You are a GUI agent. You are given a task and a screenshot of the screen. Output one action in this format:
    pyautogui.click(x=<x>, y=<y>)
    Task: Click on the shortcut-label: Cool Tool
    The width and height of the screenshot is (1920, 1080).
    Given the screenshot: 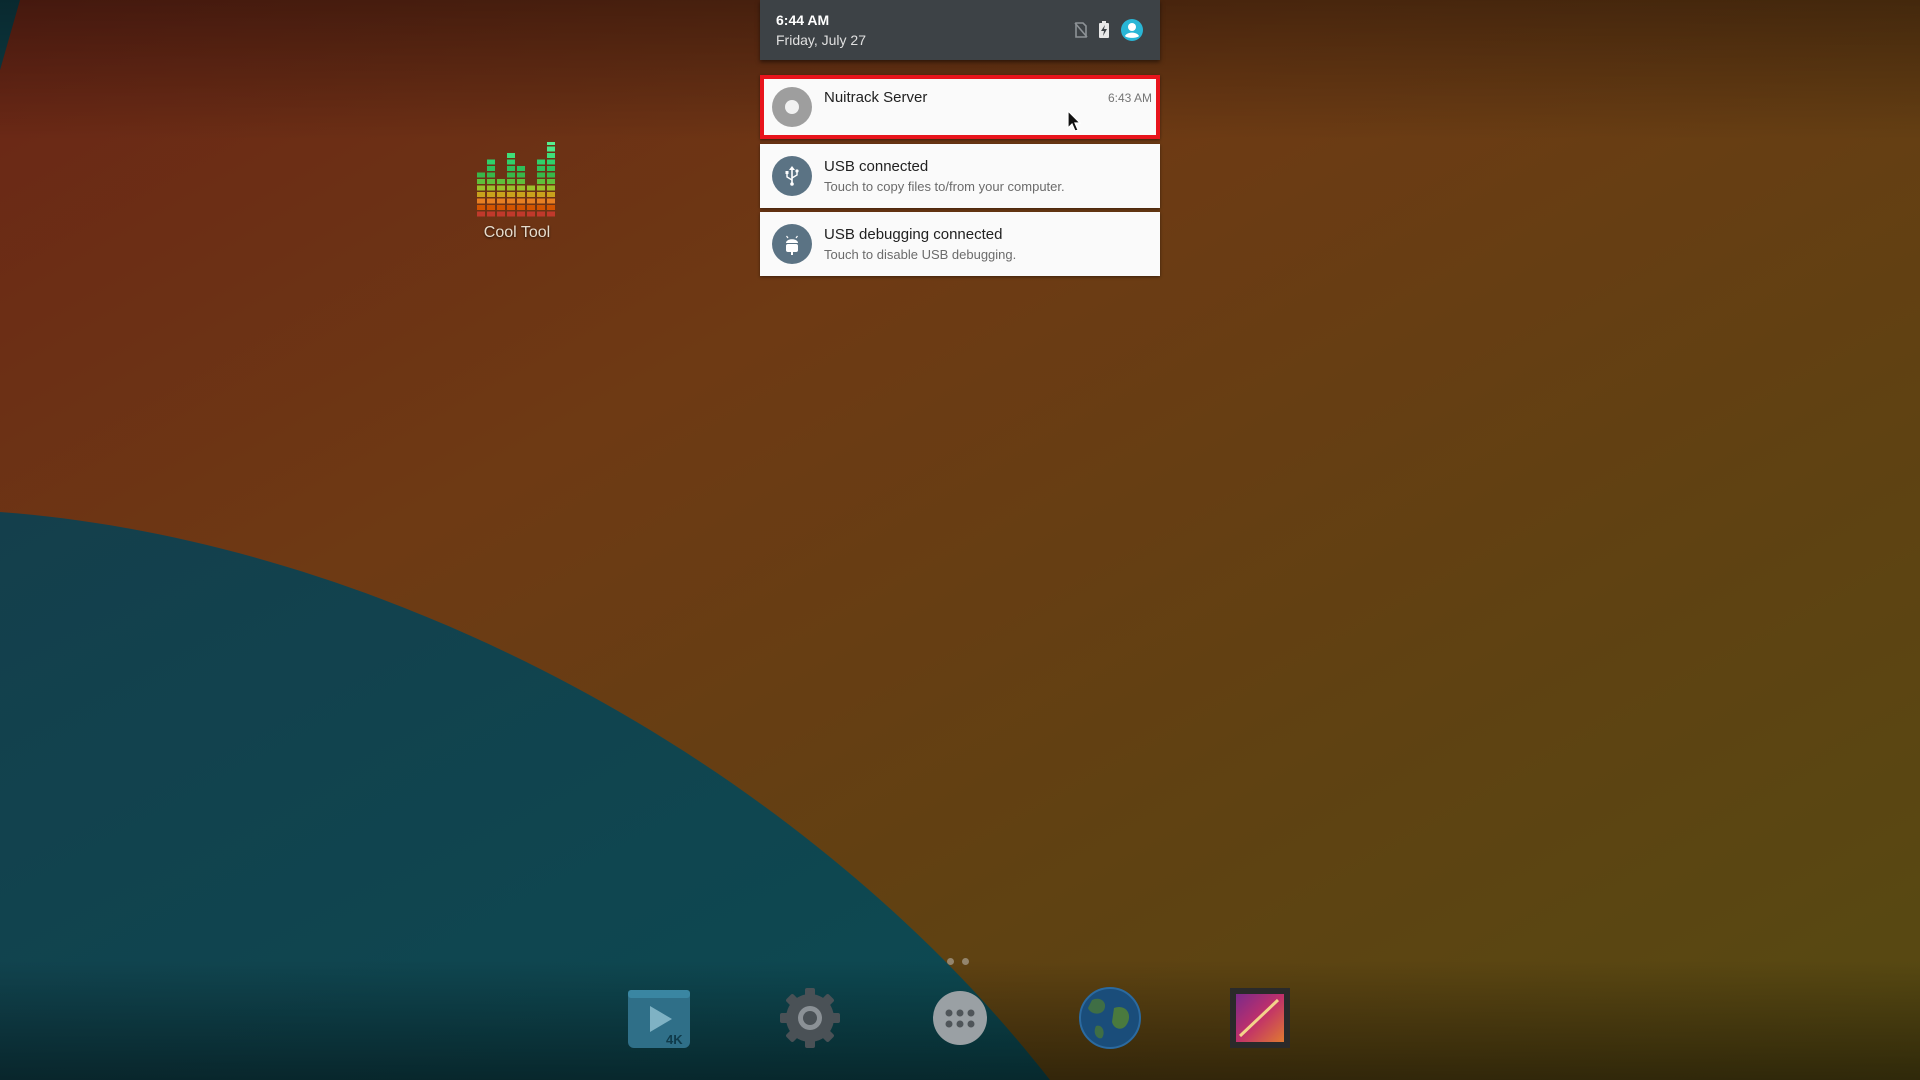 What is the action you would take?
    pyautogui.click(x=517, y=232)
    